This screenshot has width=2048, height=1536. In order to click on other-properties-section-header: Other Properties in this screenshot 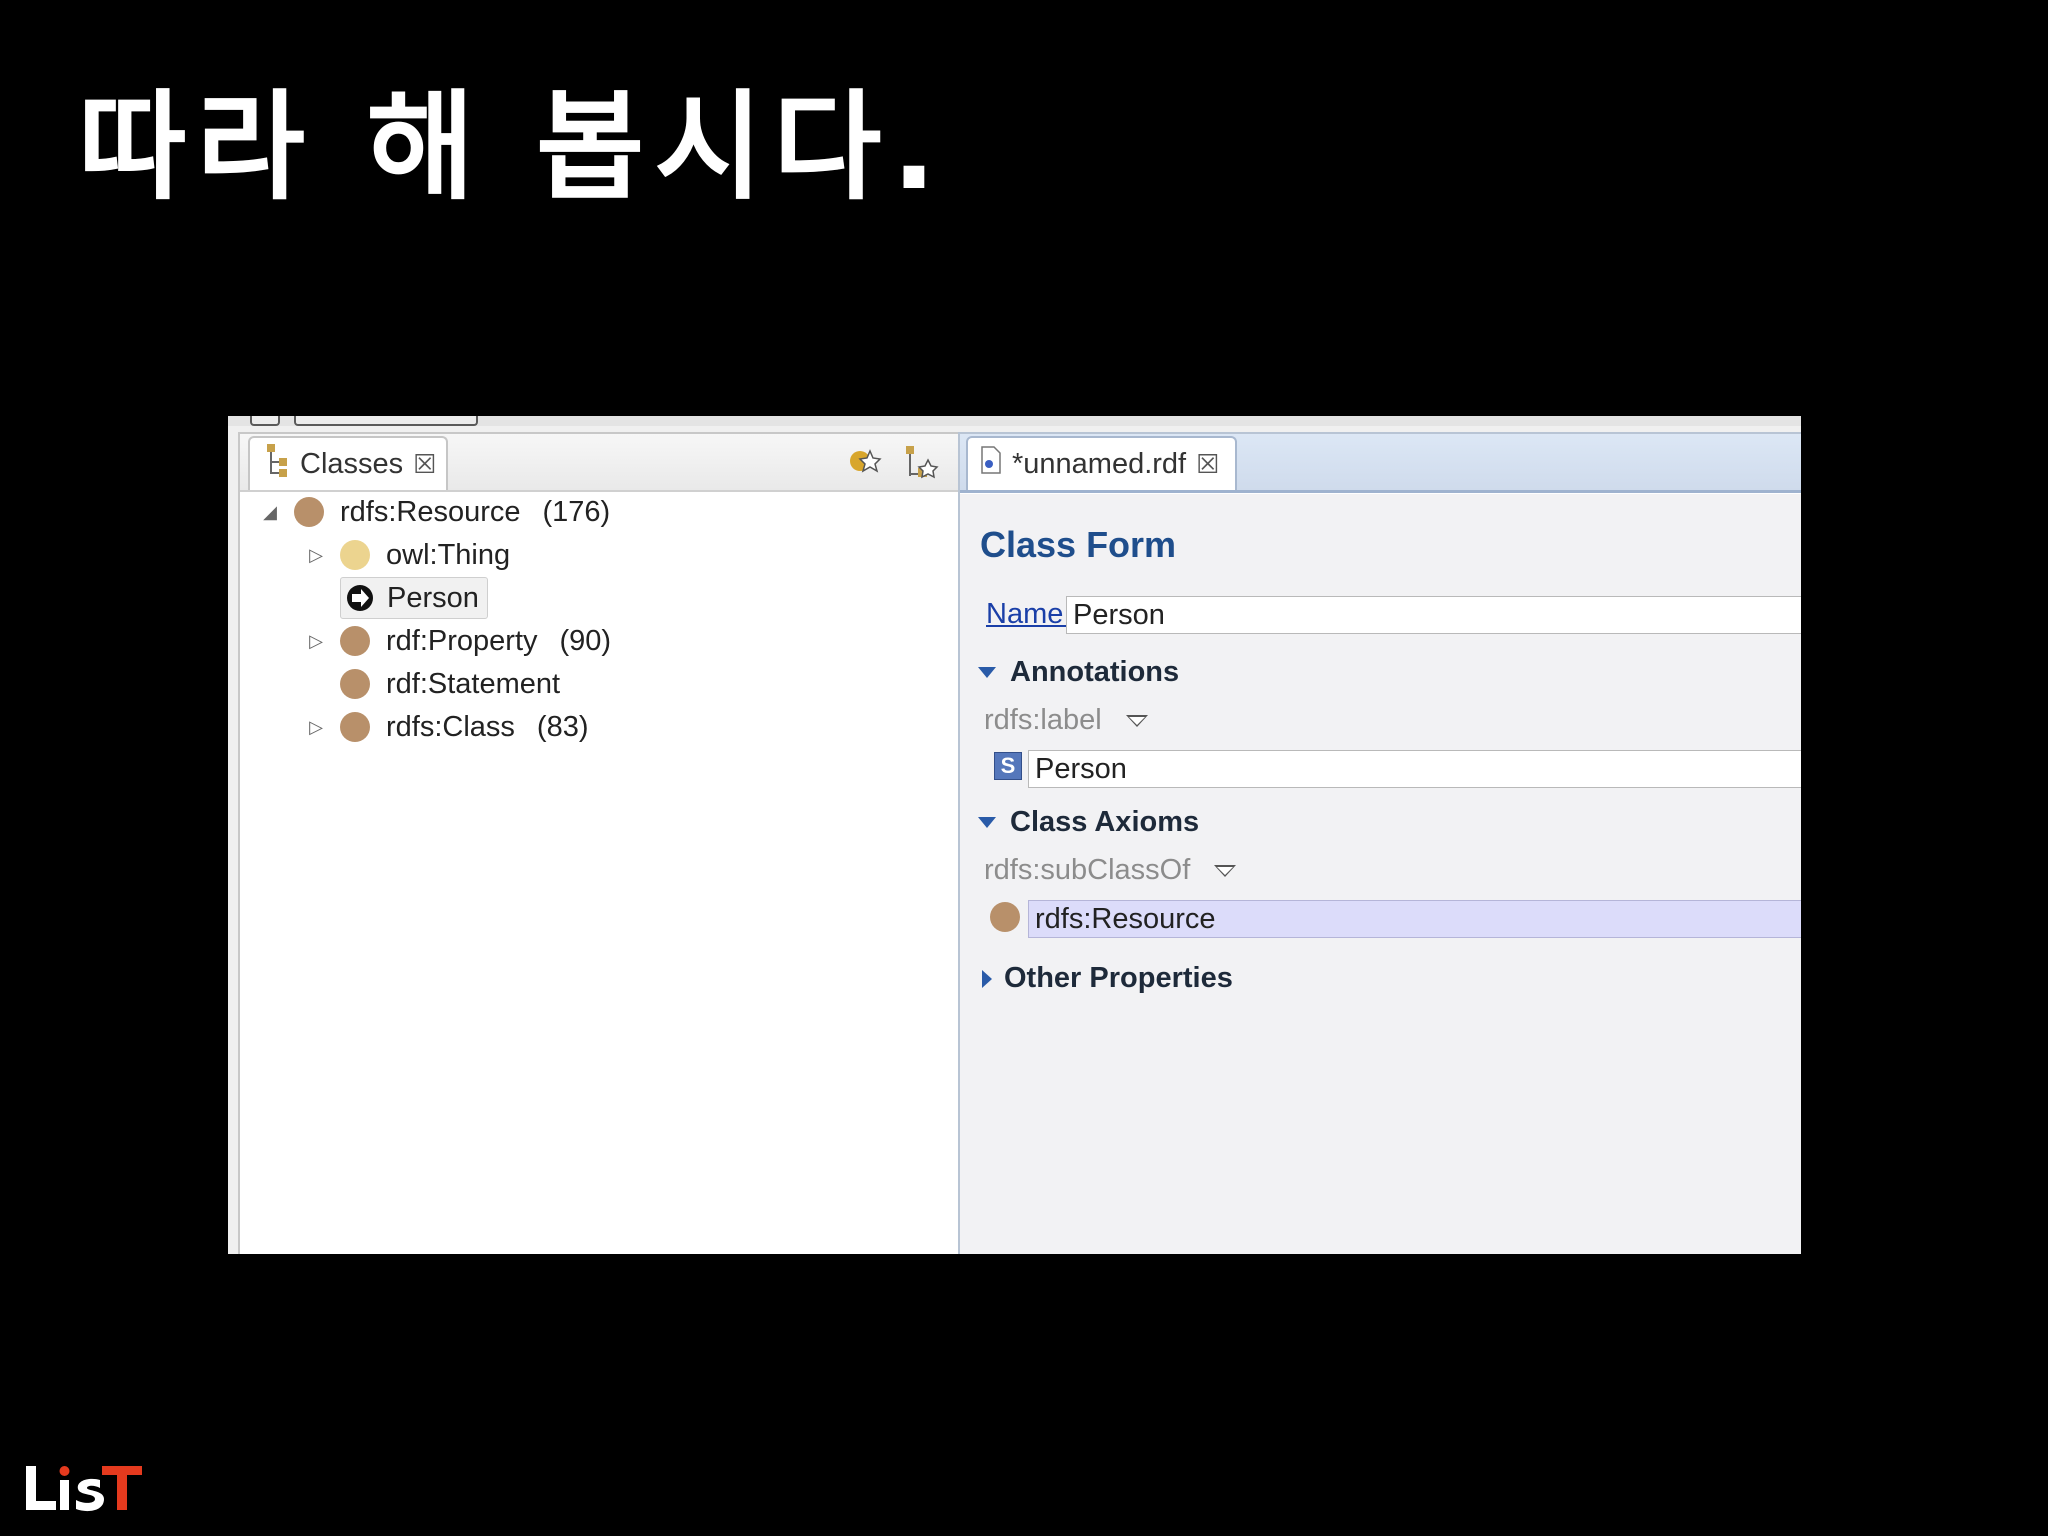, I will do `click(1105, 978)`.